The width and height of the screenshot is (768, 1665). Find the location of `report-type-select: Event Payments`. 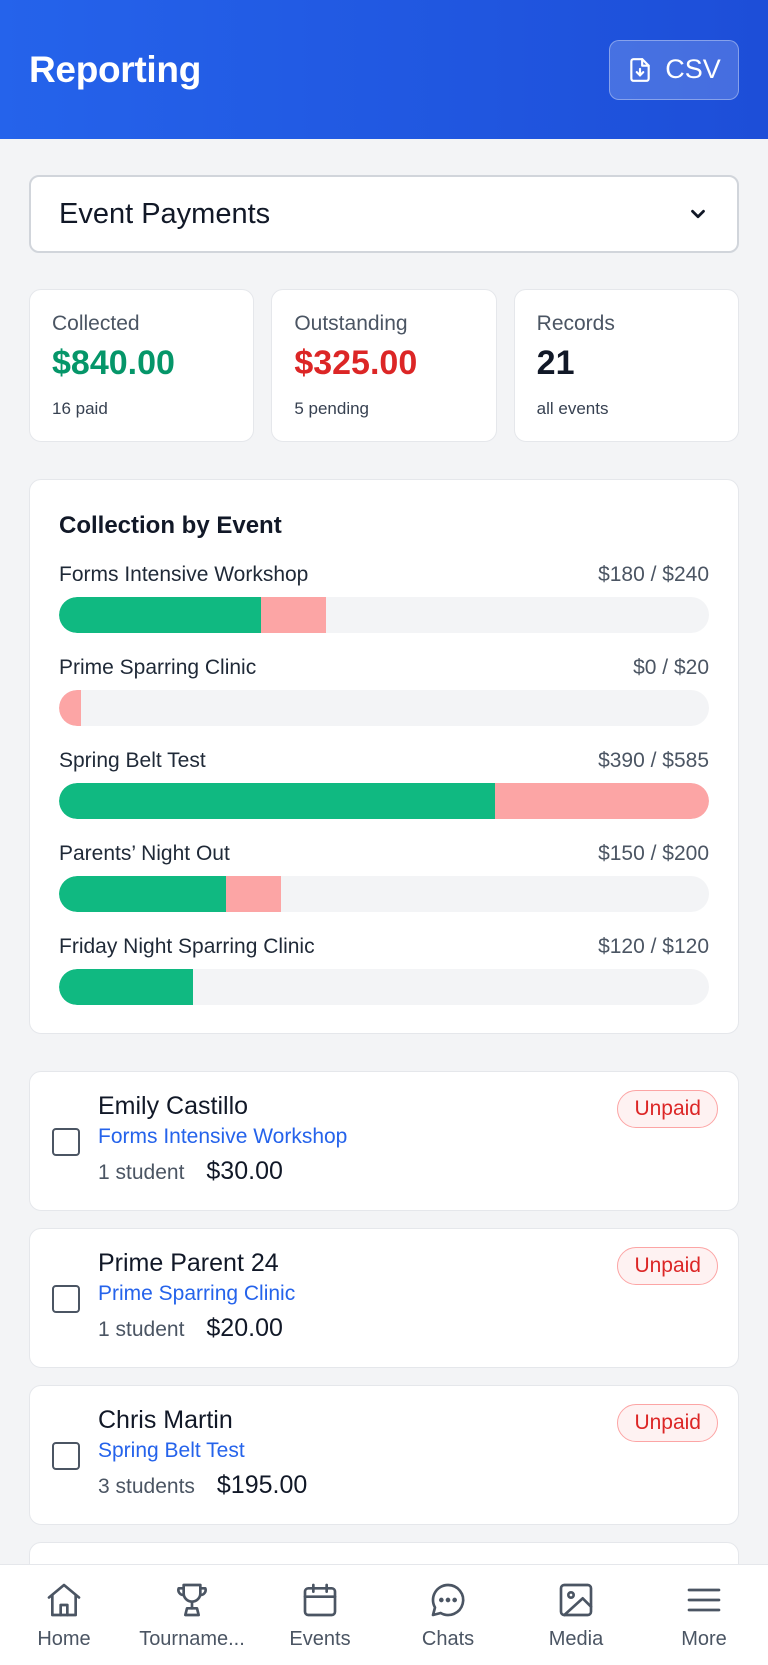

report-type-select: Event Payments is located at coordinates (384, 214).